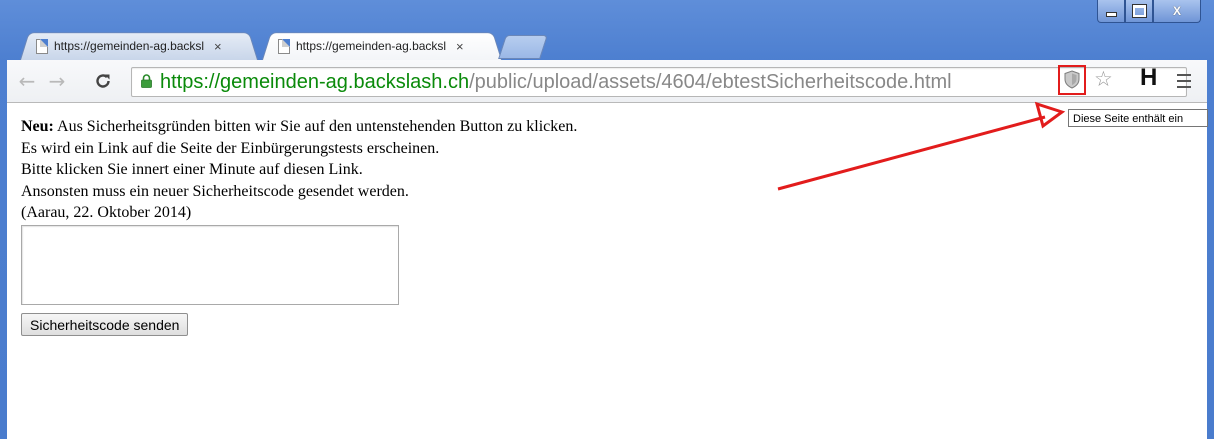 The height and width of the screenshot is (439, 1214). I want to click on back-button: ←, so click(27, 81).